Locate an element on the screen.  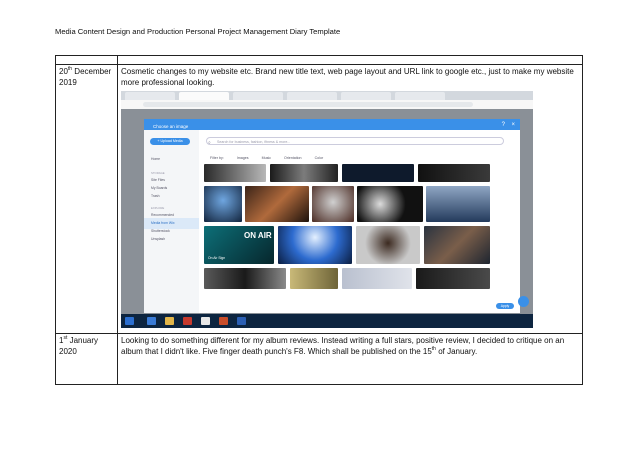
chat-icon is located at coordinates (523, 301).